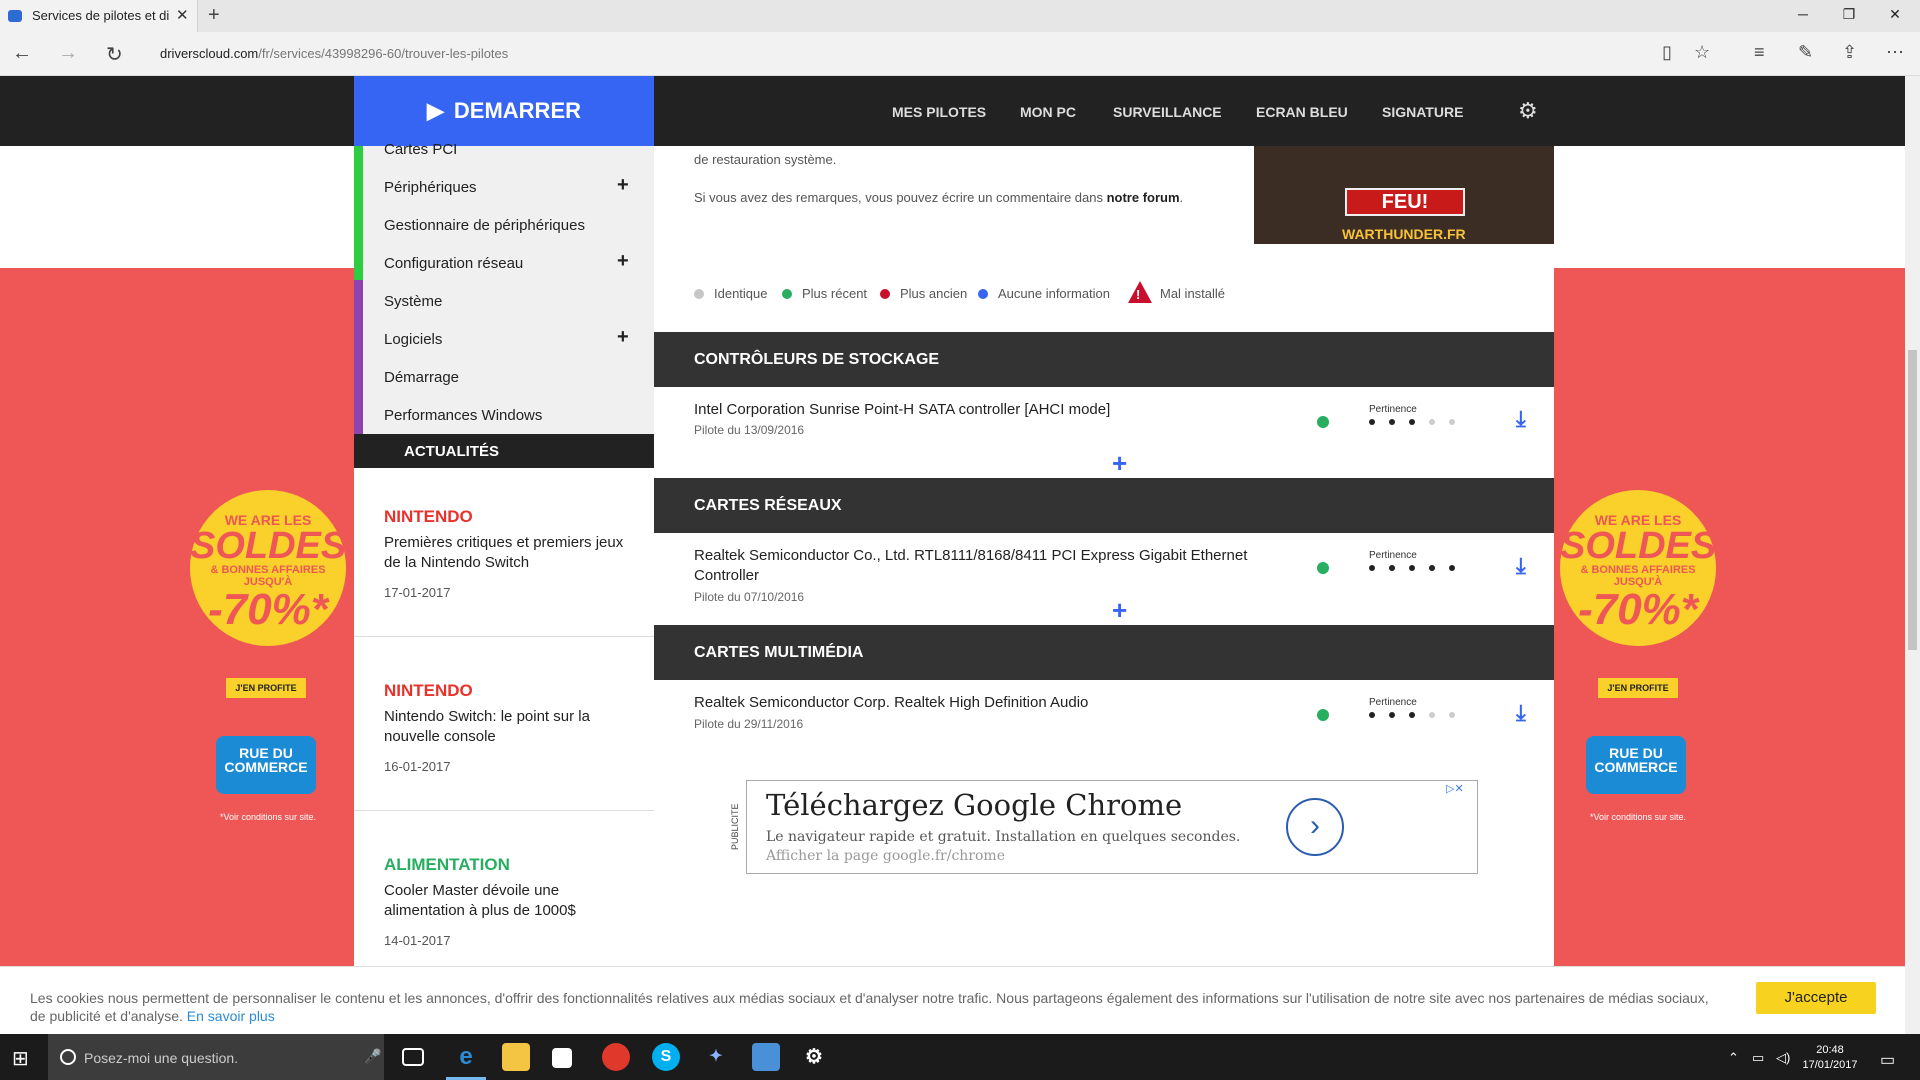  I want to click on jen-profite-button-left: J'EN PROFITE, so click(266, 688).